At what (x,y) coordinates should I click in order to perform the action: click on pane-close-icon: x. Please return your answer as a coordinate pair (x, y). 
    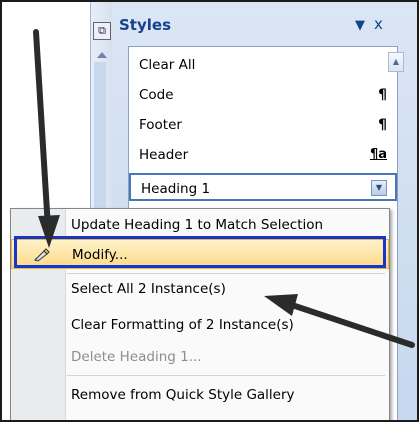
    Looking at the image, I should click on (378, 24).